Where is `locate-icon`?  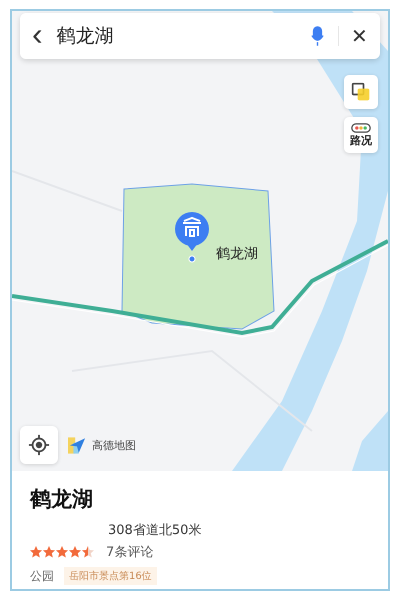 locate-icon is located at coordinates (39, 445).